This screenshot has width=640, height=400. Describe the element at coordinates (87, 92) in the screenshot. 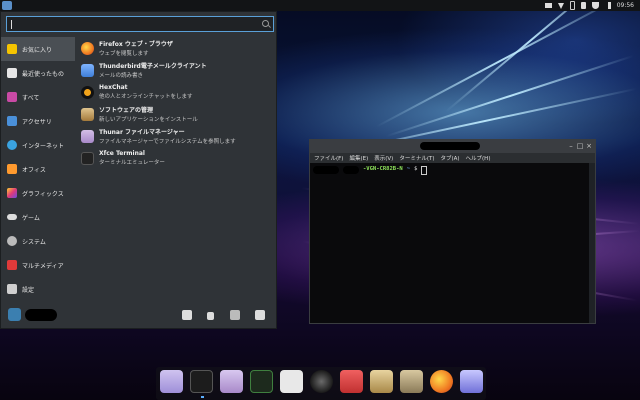

I see `hexchat-icon` at that location.